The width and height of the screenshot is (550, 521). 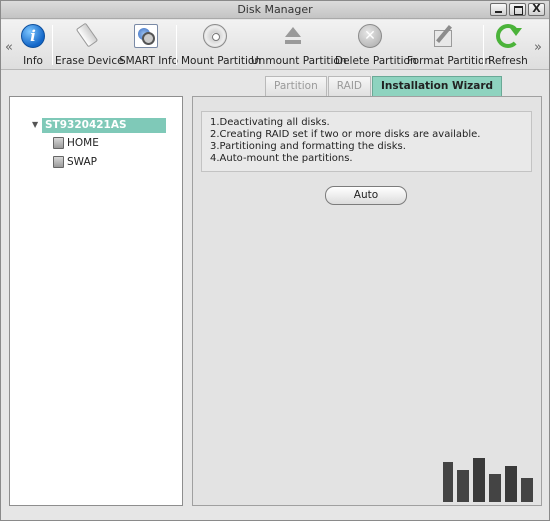 I want to click on refresh-button: Refresh, so click(x=508, y=45).